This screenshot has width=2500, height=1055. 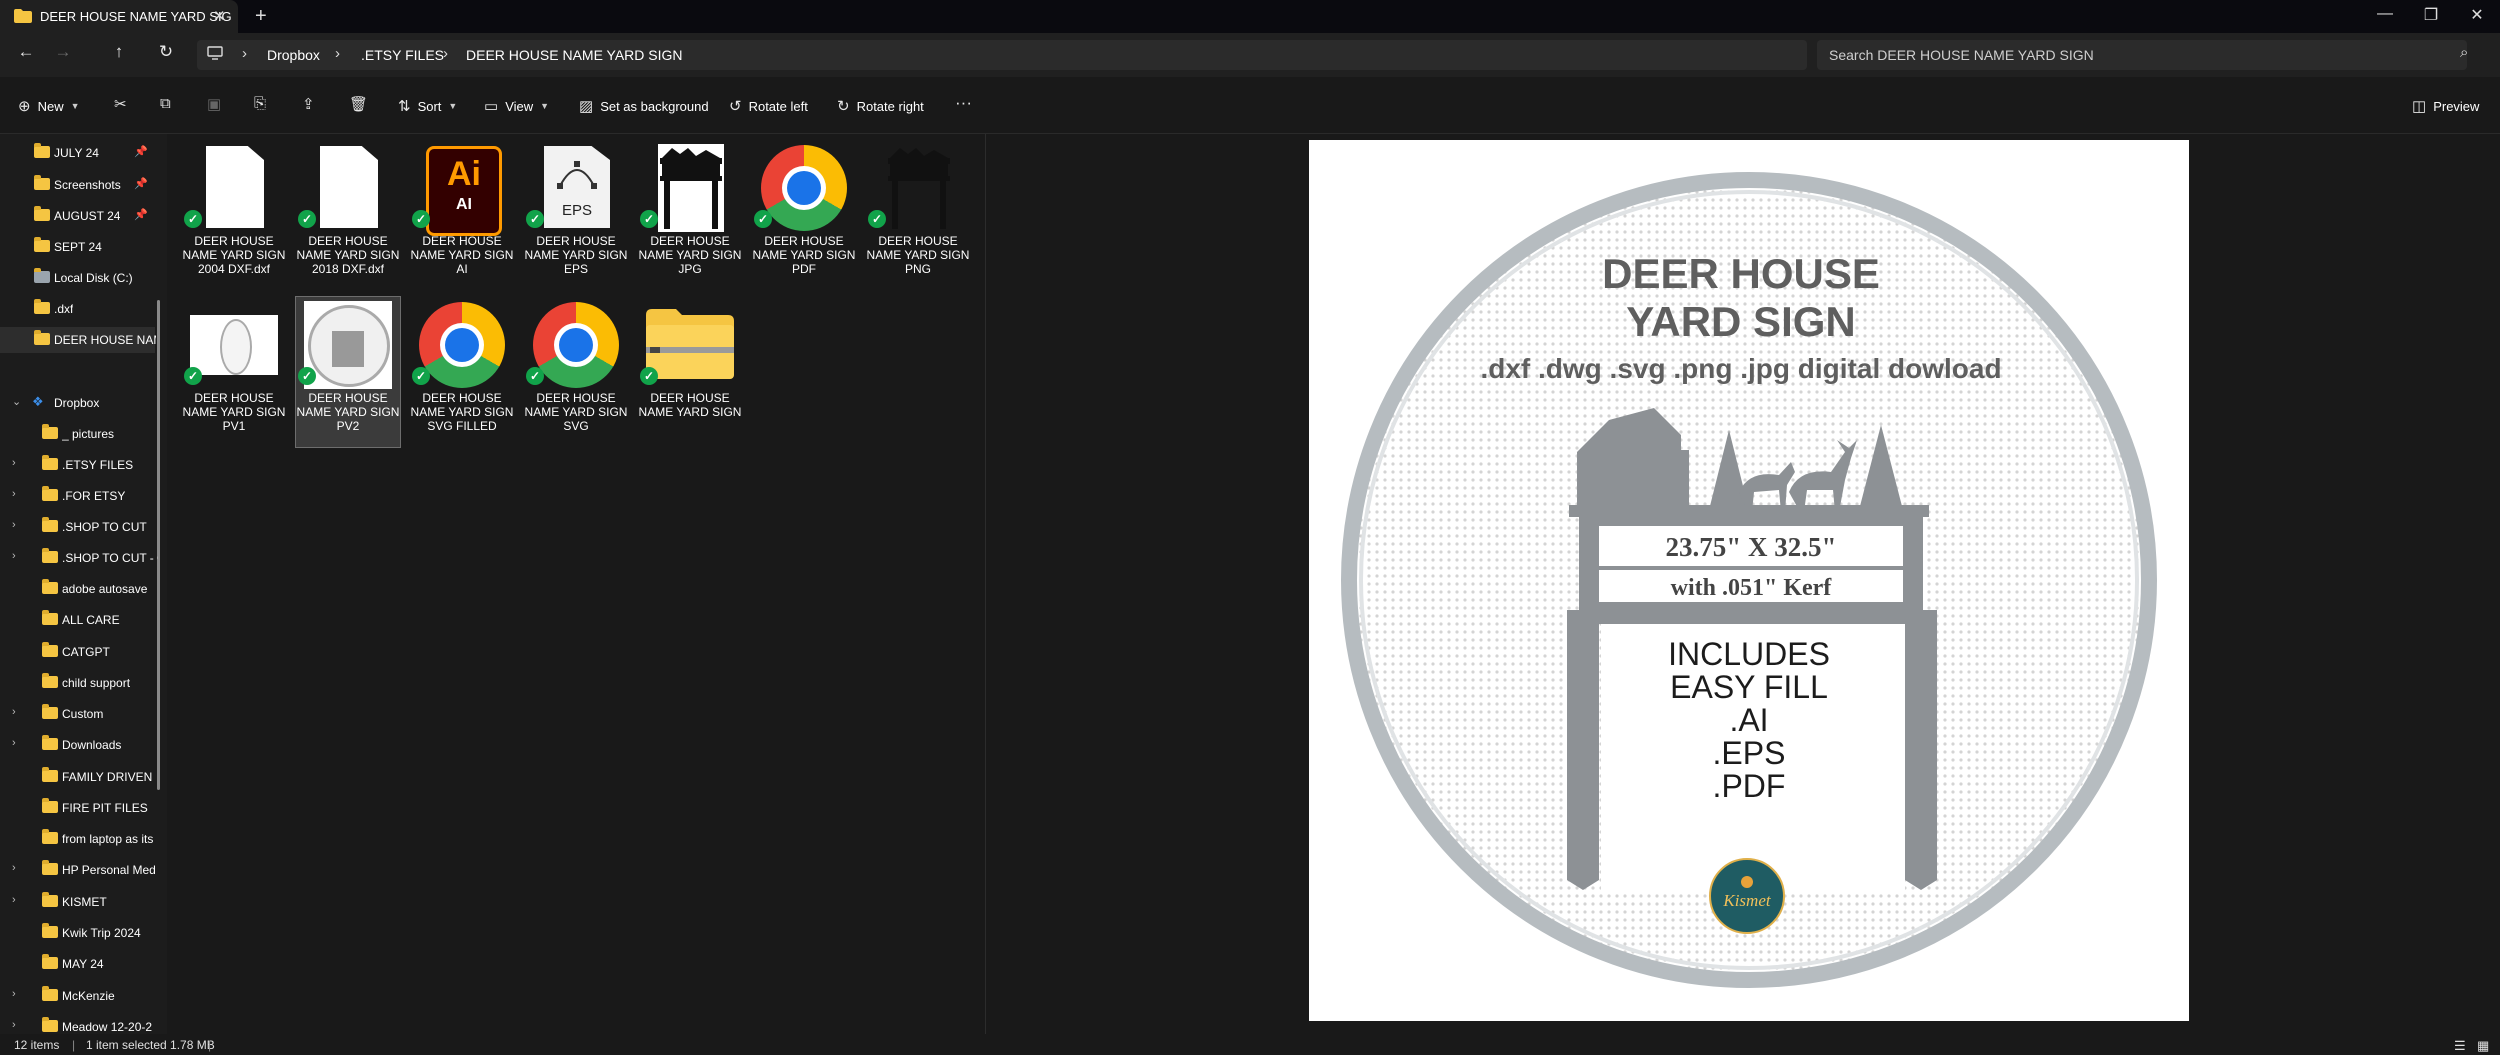 I want to click on new-label: New, so click(x=50, y=106).